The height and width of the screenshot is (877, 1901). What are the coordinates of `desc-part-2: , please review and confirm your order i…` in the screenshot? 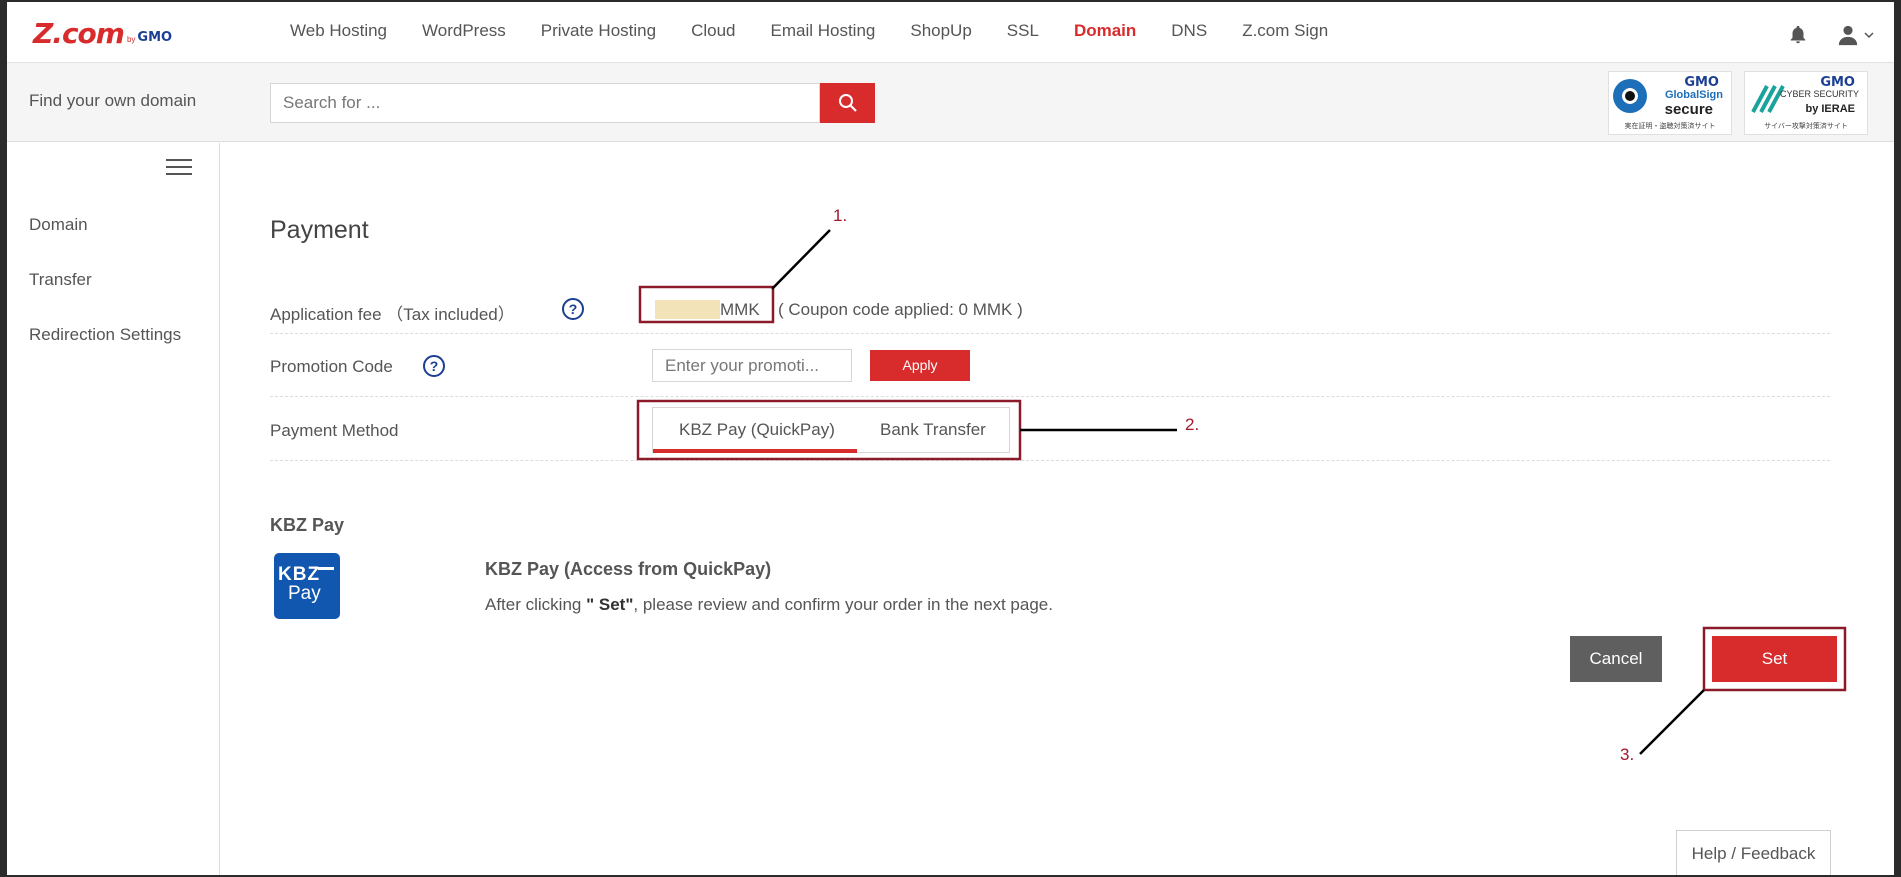 It's located at (843, 604).